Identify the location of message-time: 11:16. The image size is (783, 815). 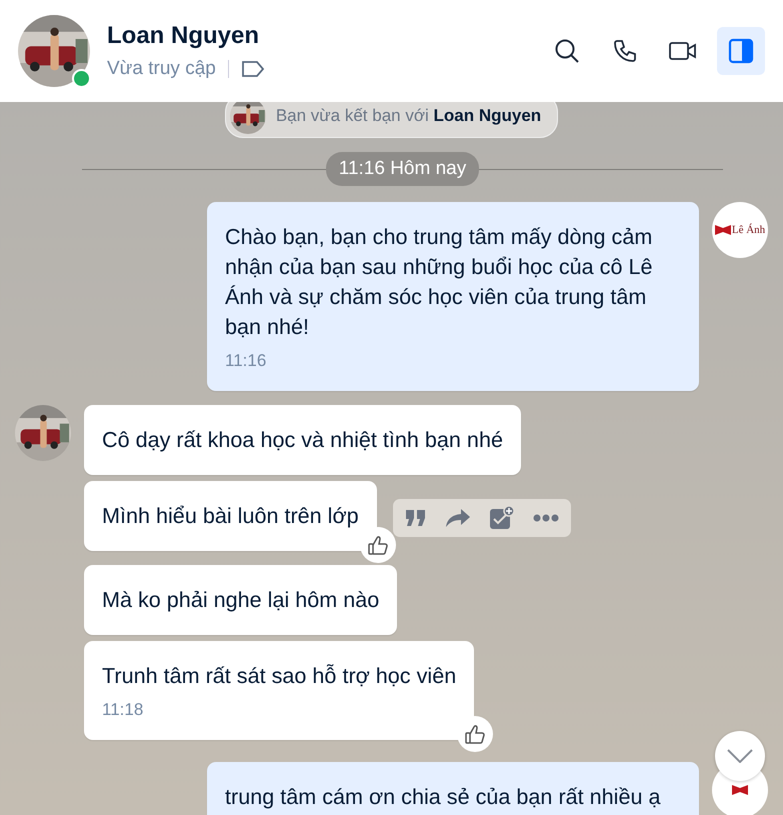
(246, 361).